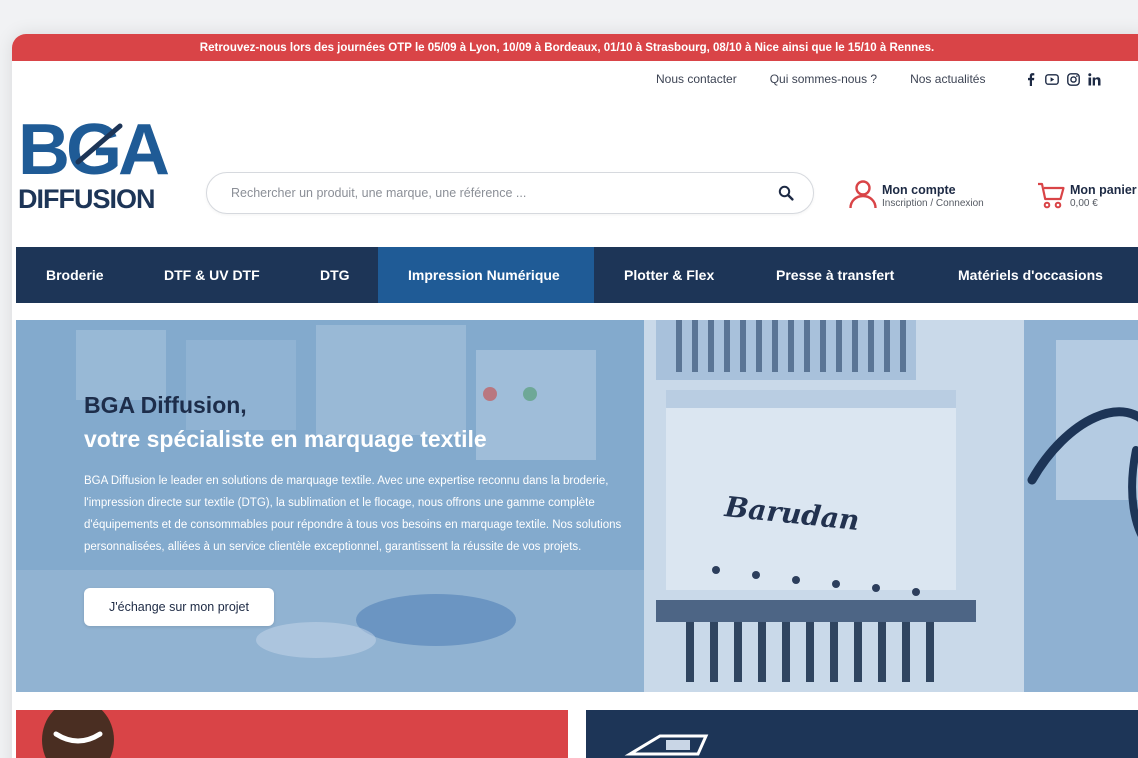  Describe the element at coordinates (292, 734) in the screenshot. I see `promo-tile-left` at that location.